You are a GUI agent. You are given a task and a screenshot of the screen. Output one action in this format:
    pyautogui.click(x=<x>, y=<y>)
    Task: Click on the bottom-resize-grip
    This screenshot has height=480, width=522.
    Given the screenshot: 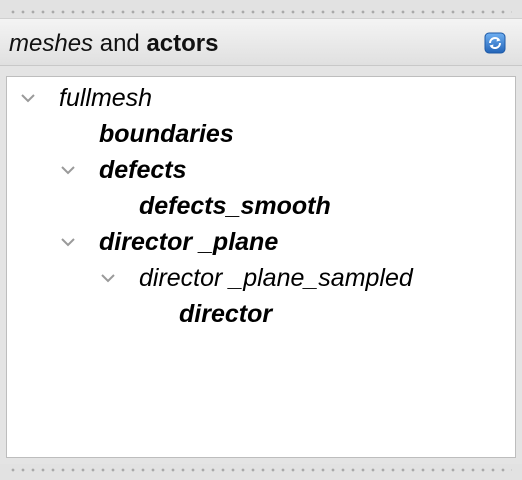 What is the action you would take?
    pyautogui.click(x=261, y=472)
    